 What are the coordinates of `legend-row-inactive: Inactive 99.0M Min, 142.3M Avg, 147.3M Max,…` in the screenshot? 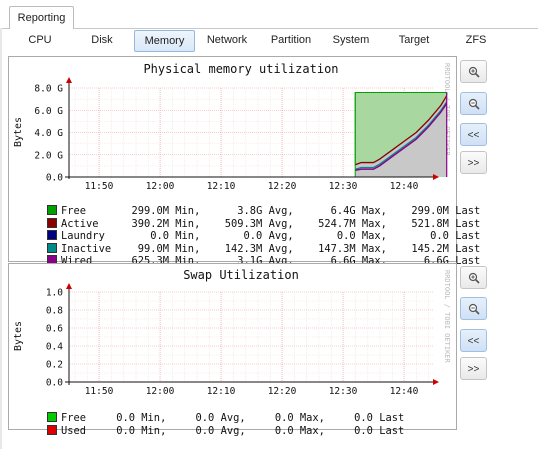 It's located at (251, 243).